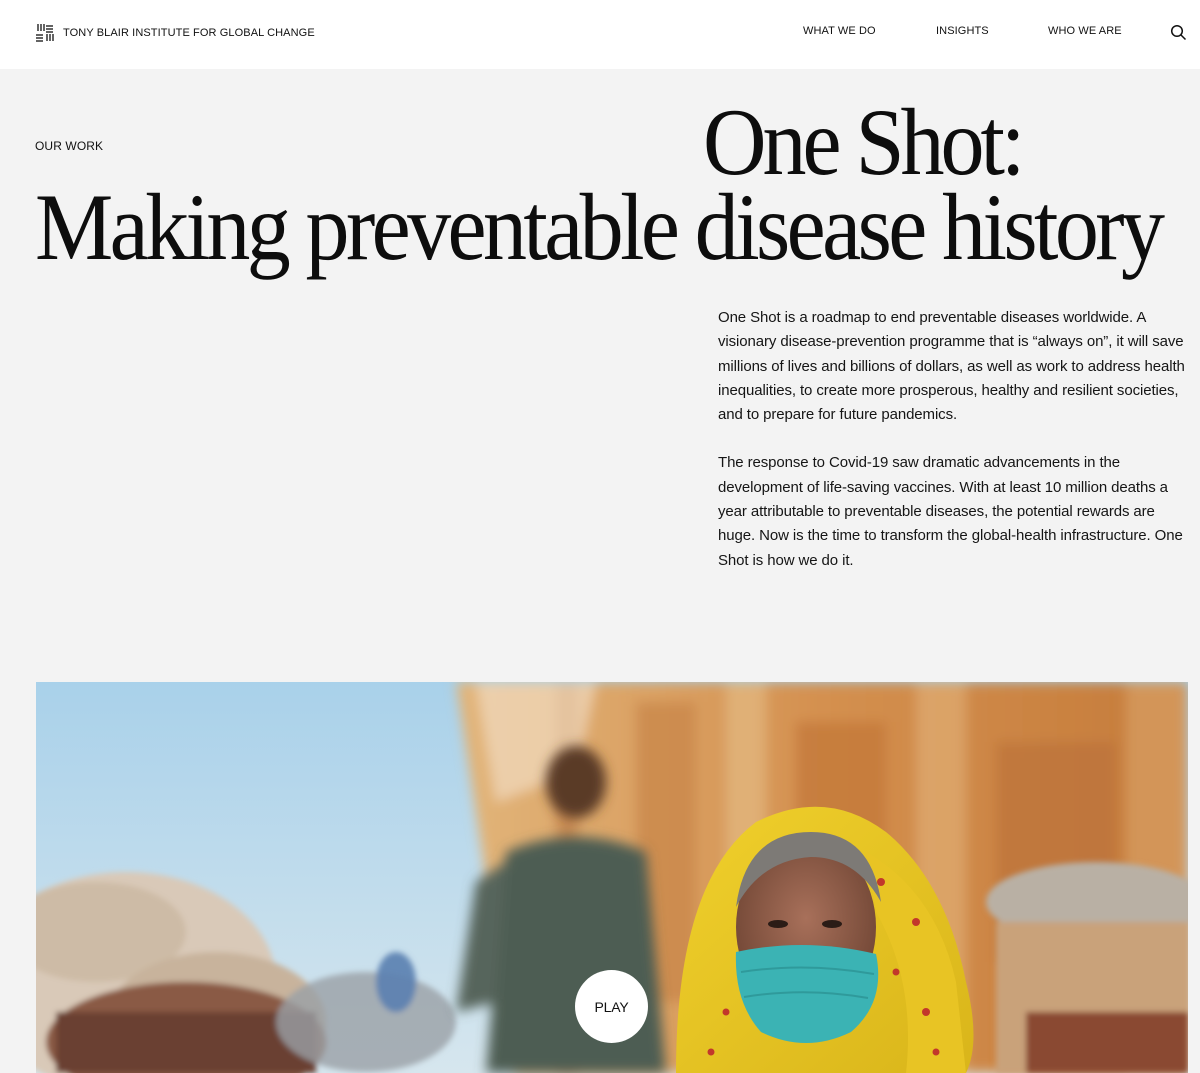 The image size is (1200, 1073). What do you see at coordinates (1085, 31) in the screenshot?
I see `nav-who-we-are: WHO WE ARE` at bounding box center [1085, 31].